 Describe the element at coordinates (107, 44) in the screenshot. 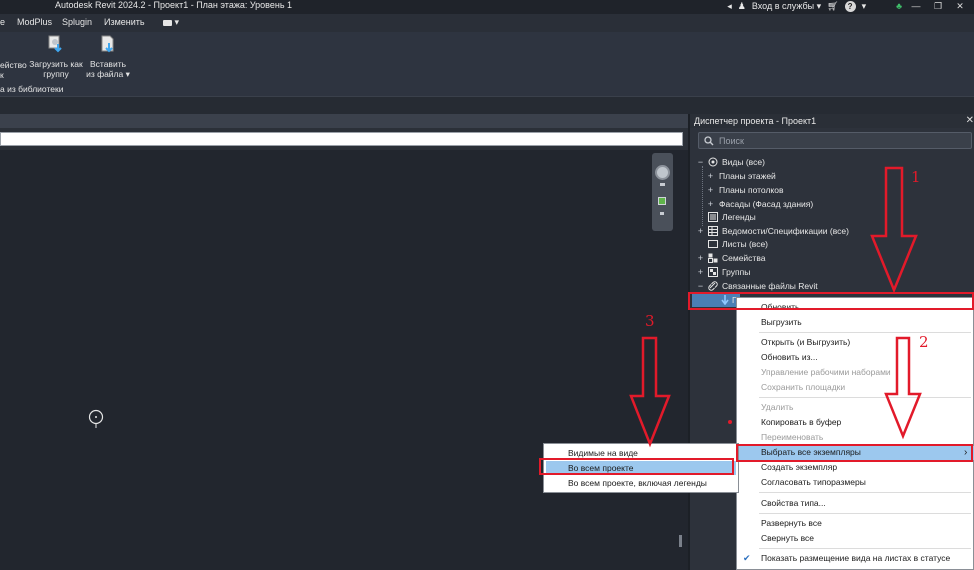

I see `insert-file-icon` at that location.